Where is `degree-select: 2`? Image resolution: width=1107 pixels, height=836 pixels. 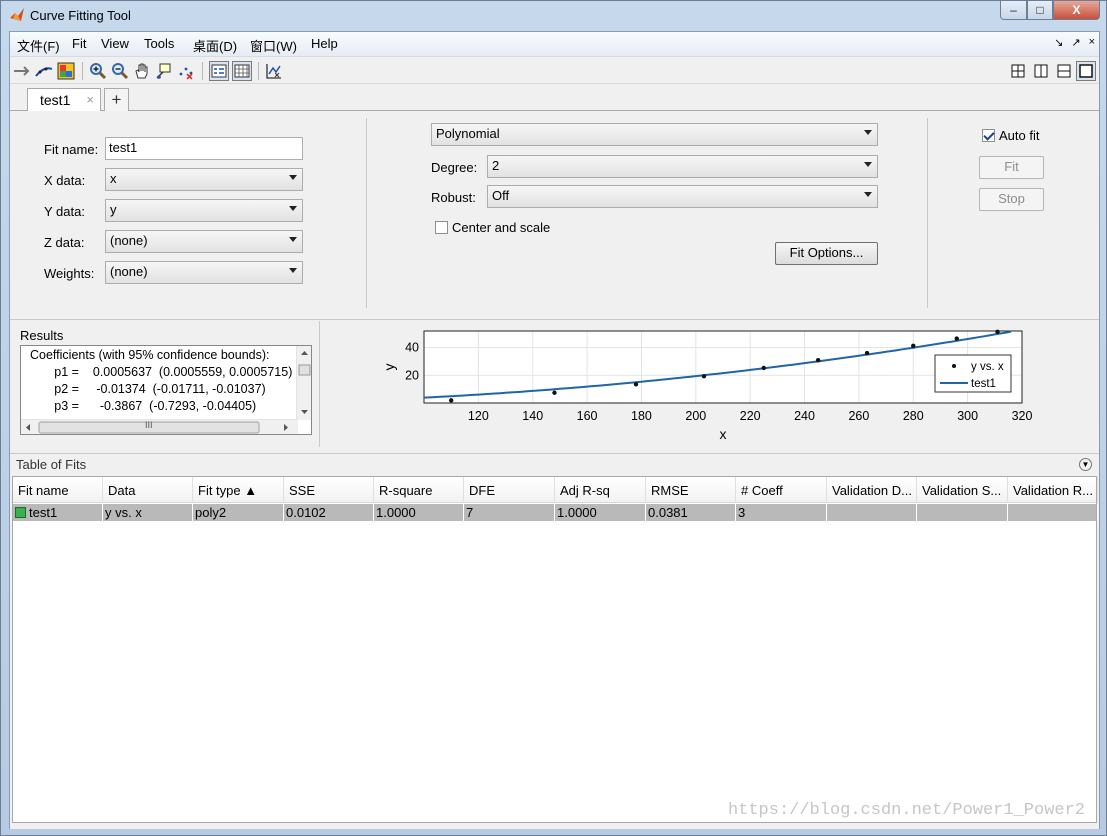 degree-select: 2 is located at coordinates (682, 166).